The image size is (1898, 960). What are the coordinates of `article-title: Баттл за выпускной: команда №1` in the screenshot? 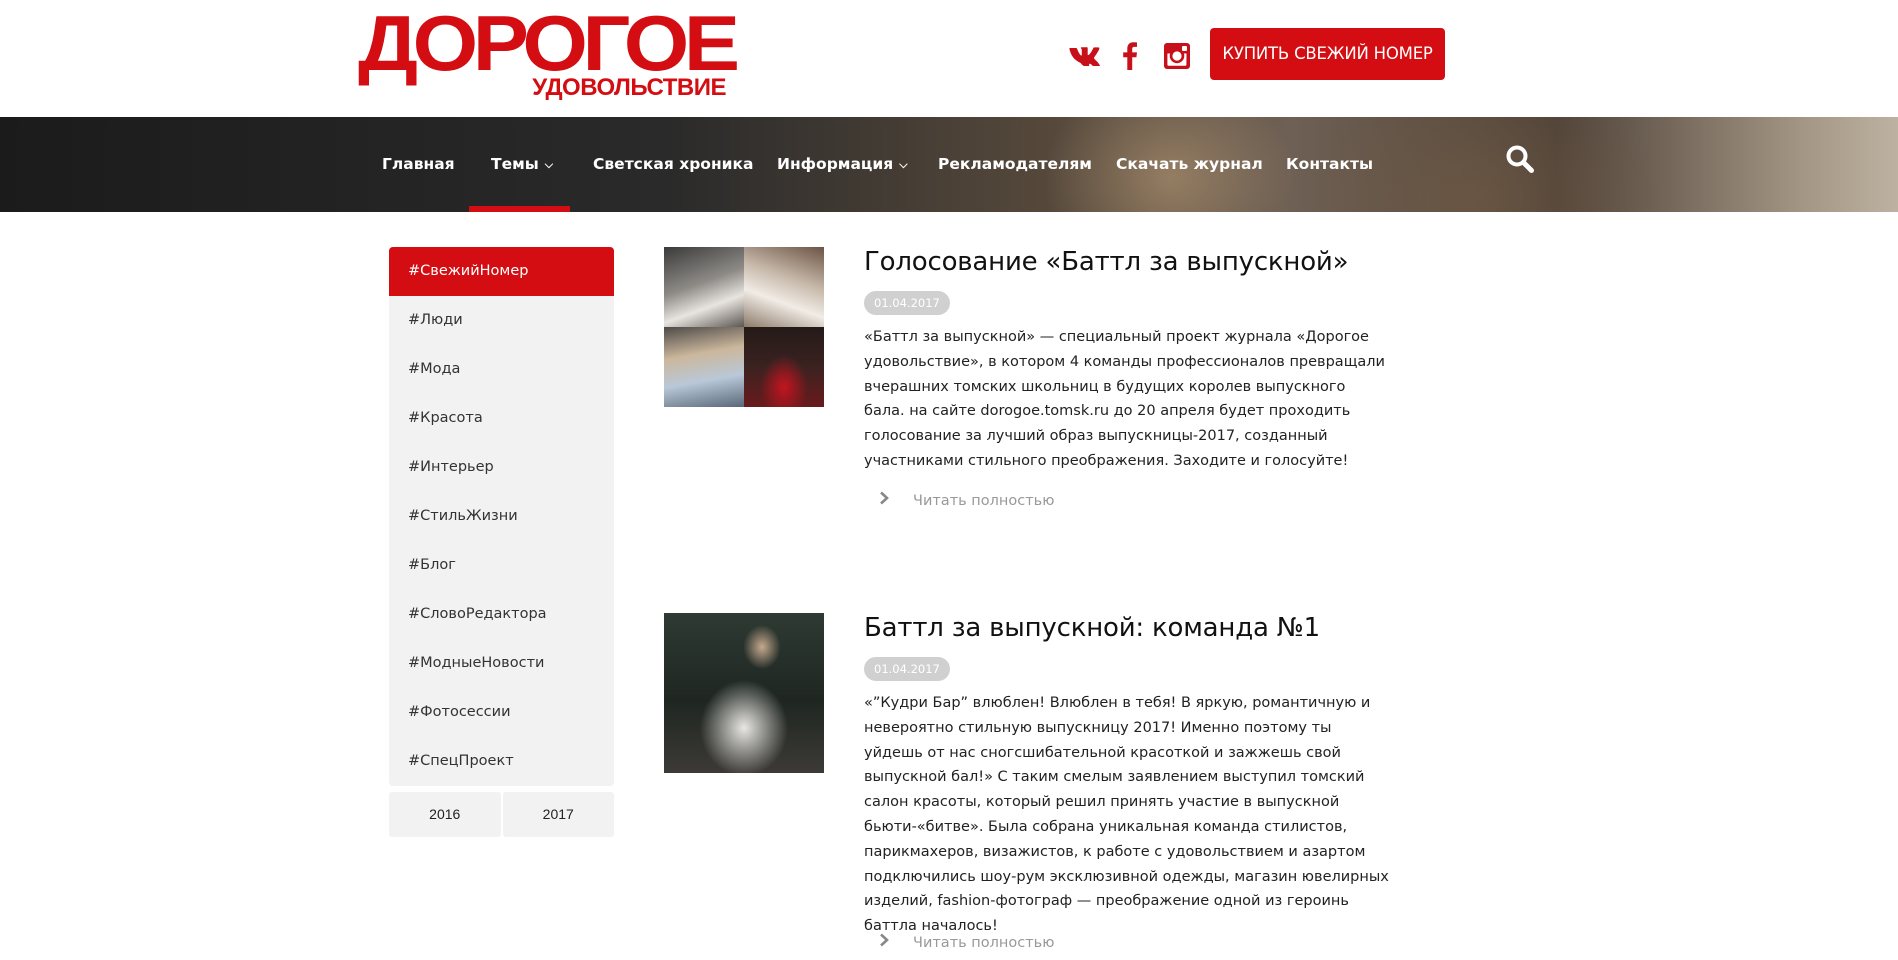 It's located at (1092, 628).